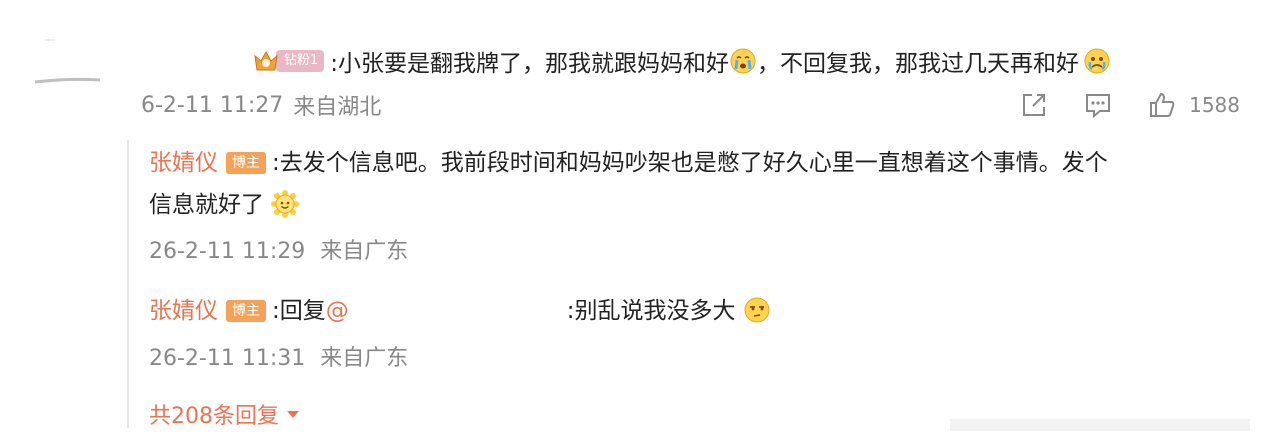  I want to click on thumbs-up-icon, so click(1162, 104).